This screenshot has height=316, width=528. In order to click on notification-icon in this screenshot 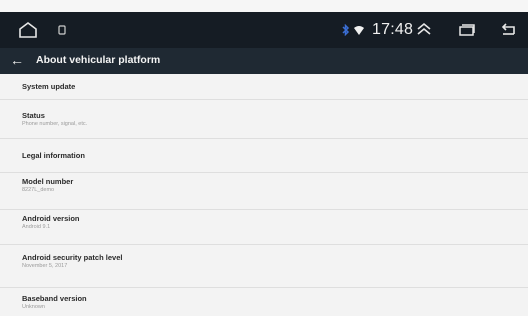, I will do `click(62, 30)`.